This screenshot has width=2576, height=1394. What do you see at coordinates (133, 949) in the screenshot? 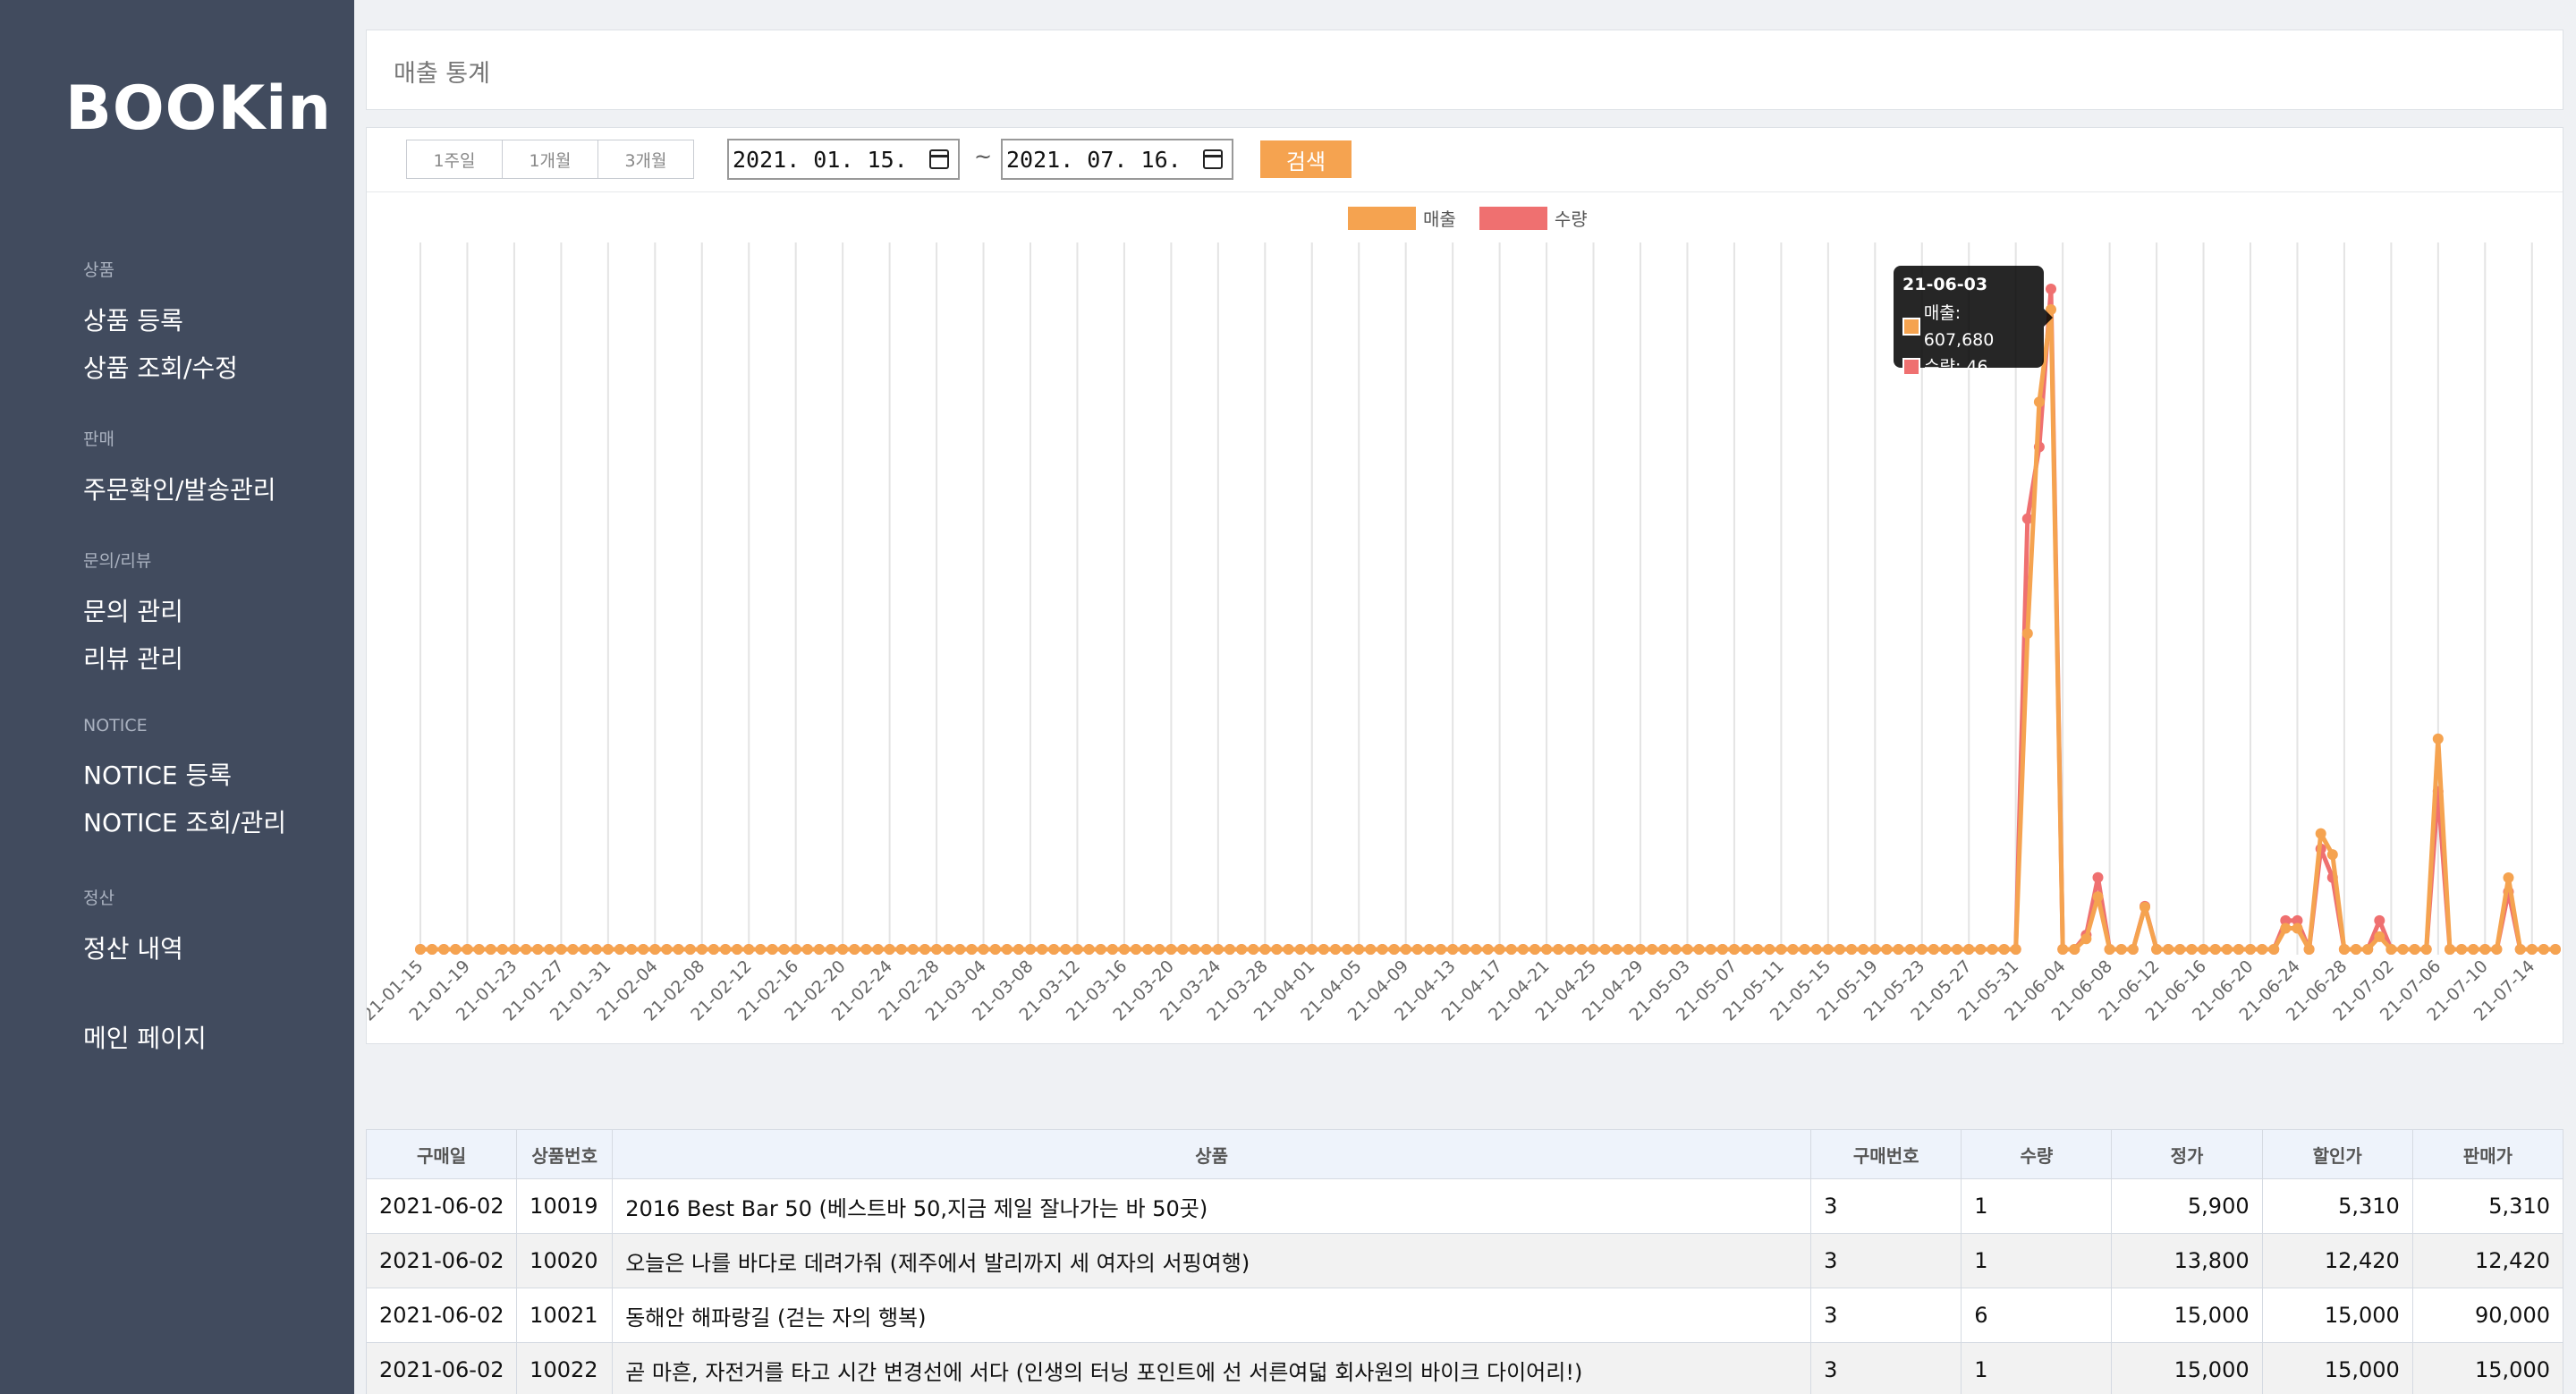
I see `sidebar-item-settlement: 정산 내역` at bounding box center [133, 949].